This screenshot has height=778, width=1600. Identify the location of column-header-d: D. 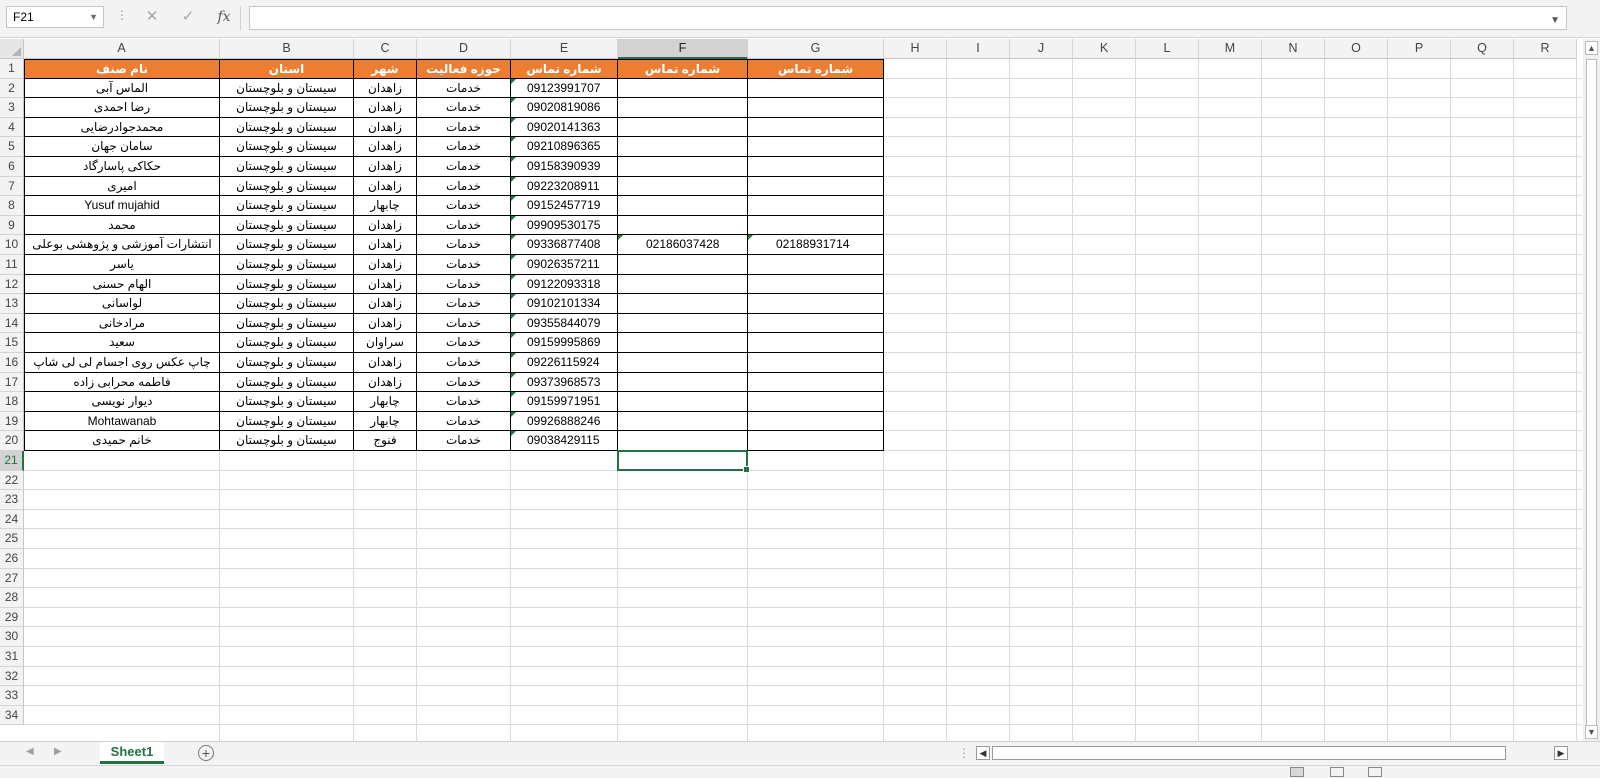
(464, 49).